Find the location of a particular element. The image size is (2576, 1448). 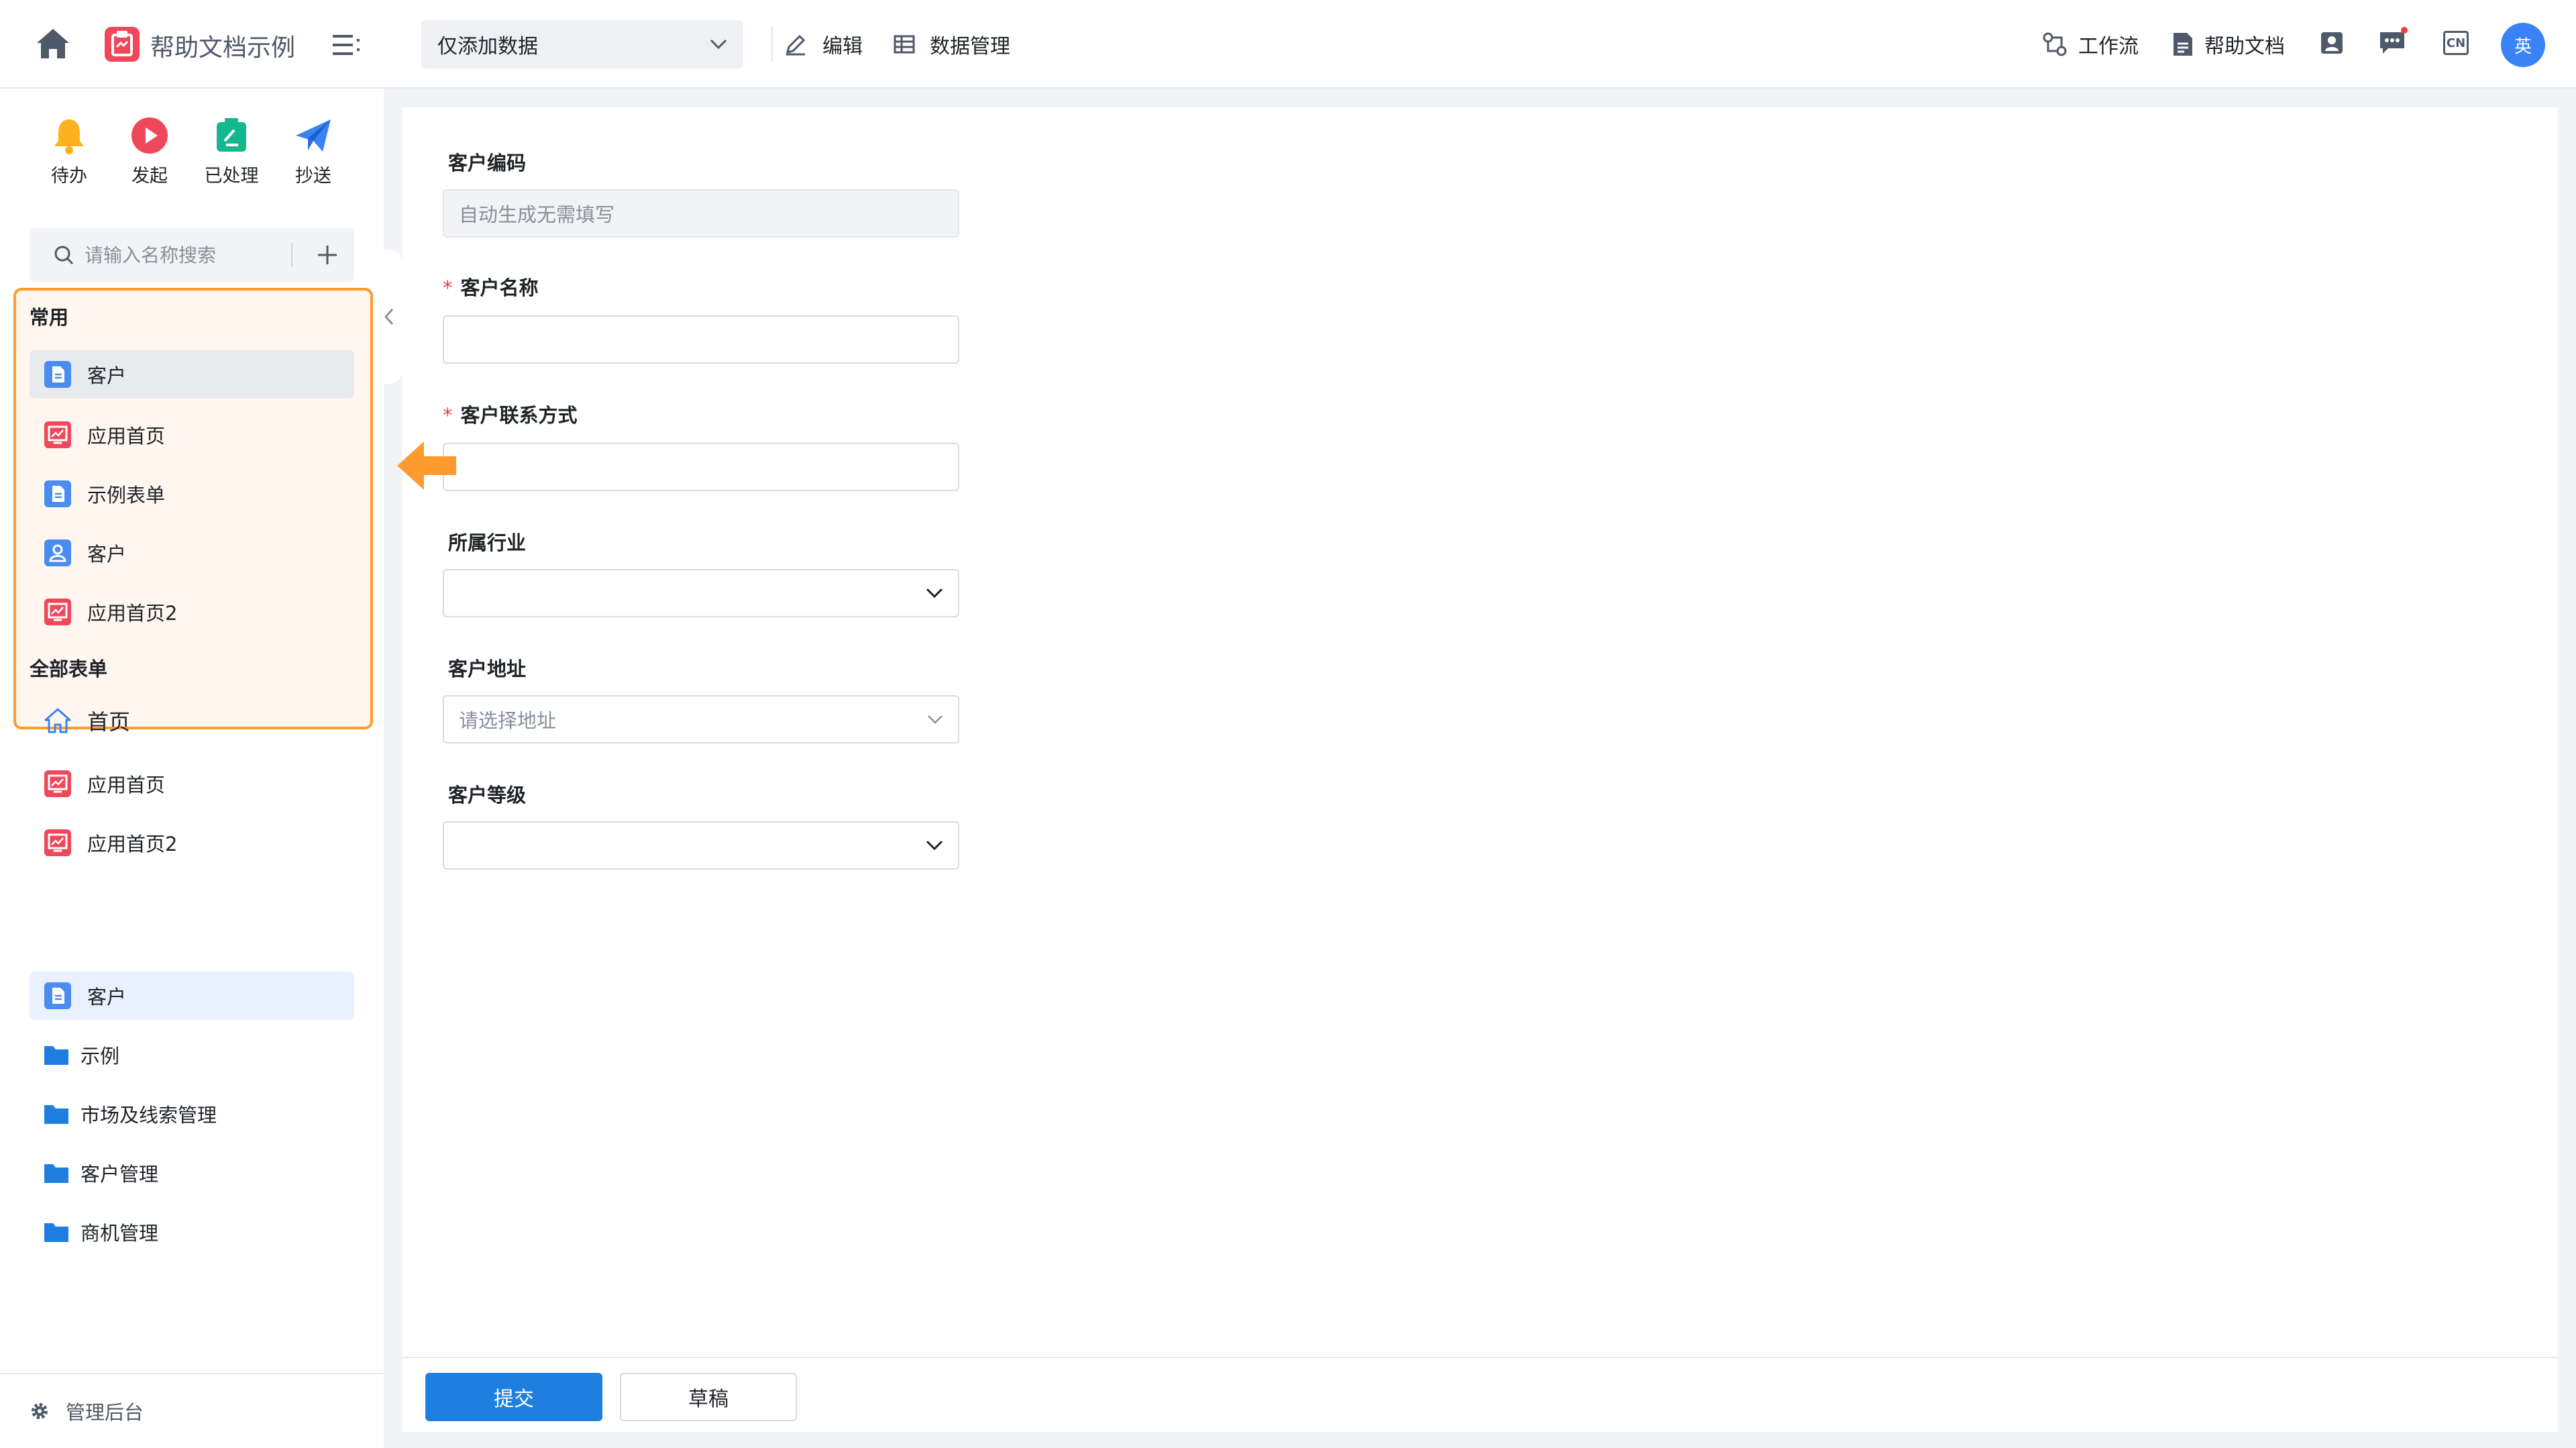

pointer-arrow-icon is located at coordinates (426, 466).